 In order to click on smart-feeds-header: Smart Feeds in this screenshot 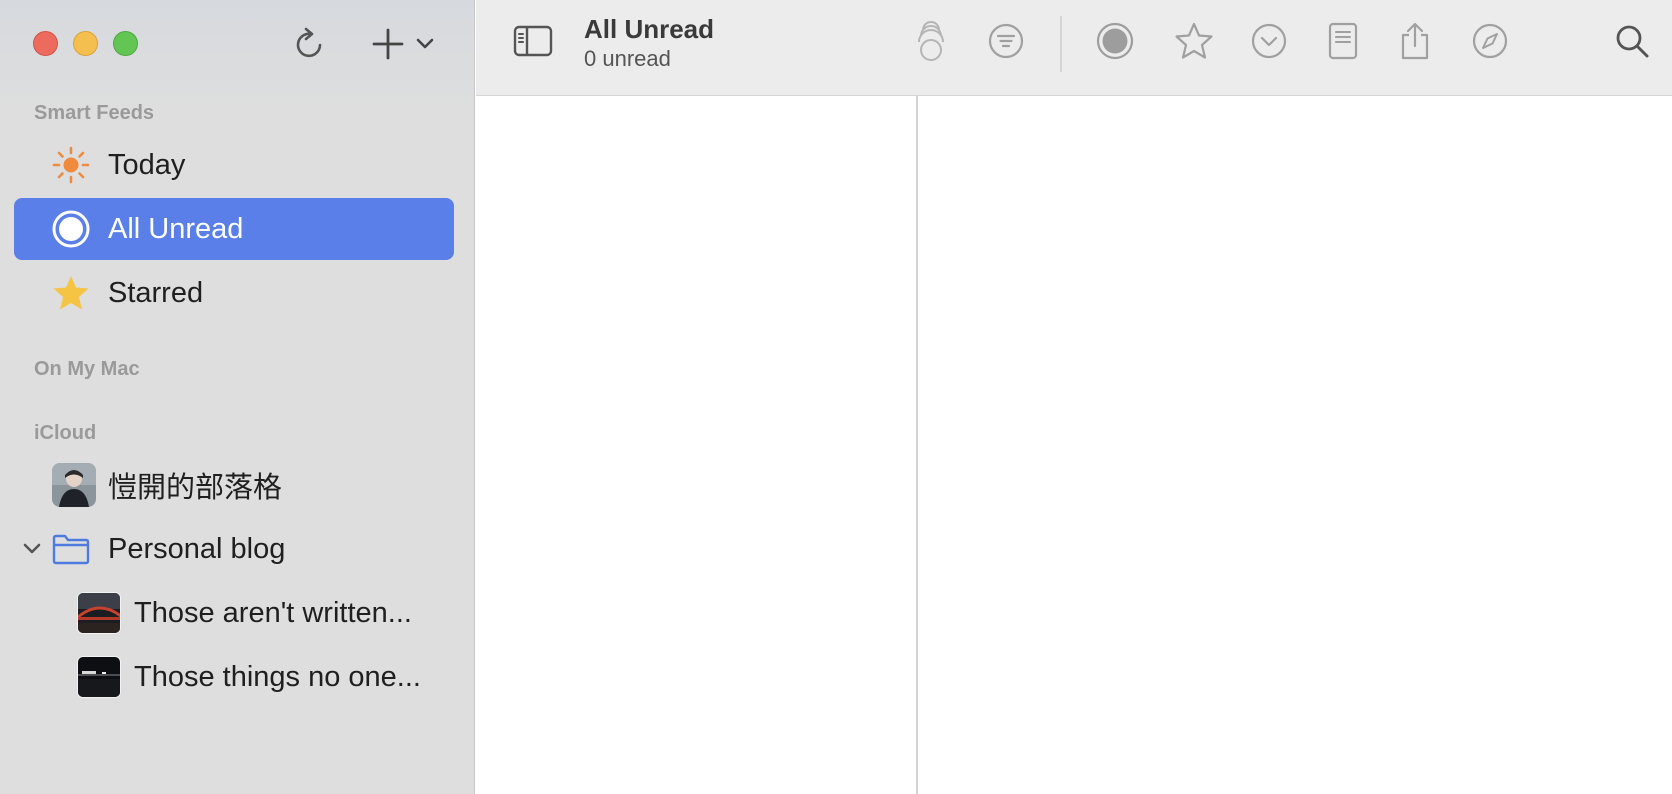, I will do `click(94, 113)`.